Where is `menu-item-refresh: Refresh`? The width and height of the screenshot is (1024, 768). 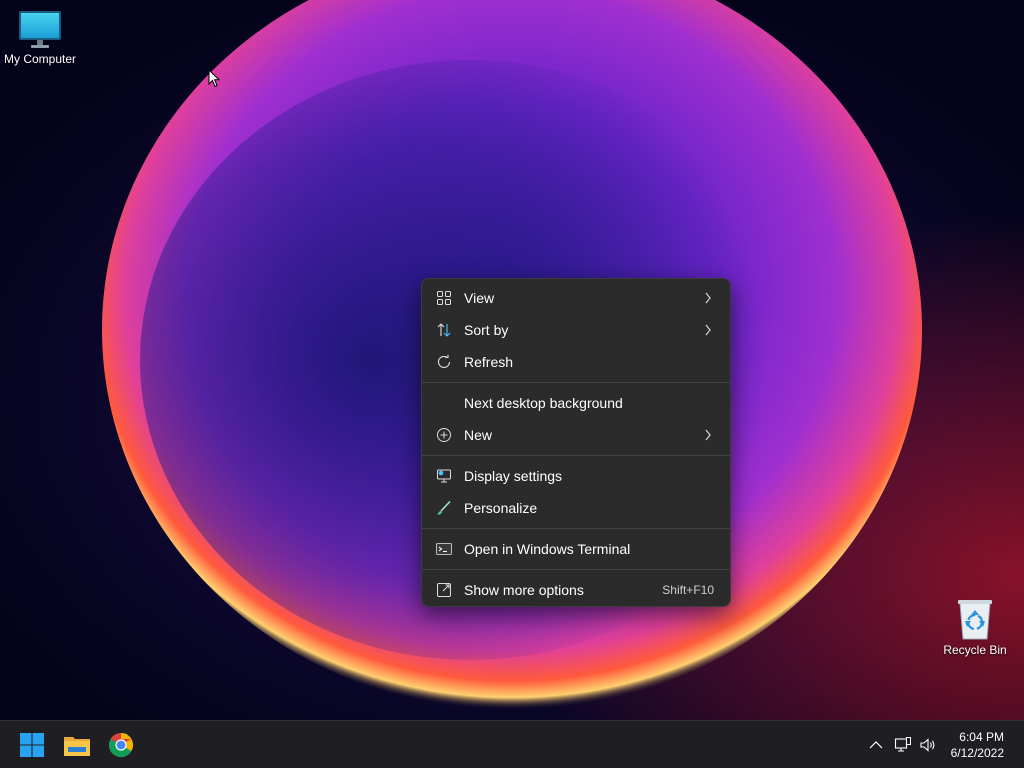 menu-item-refresh: Refresh is located at coordinates (576, 362).